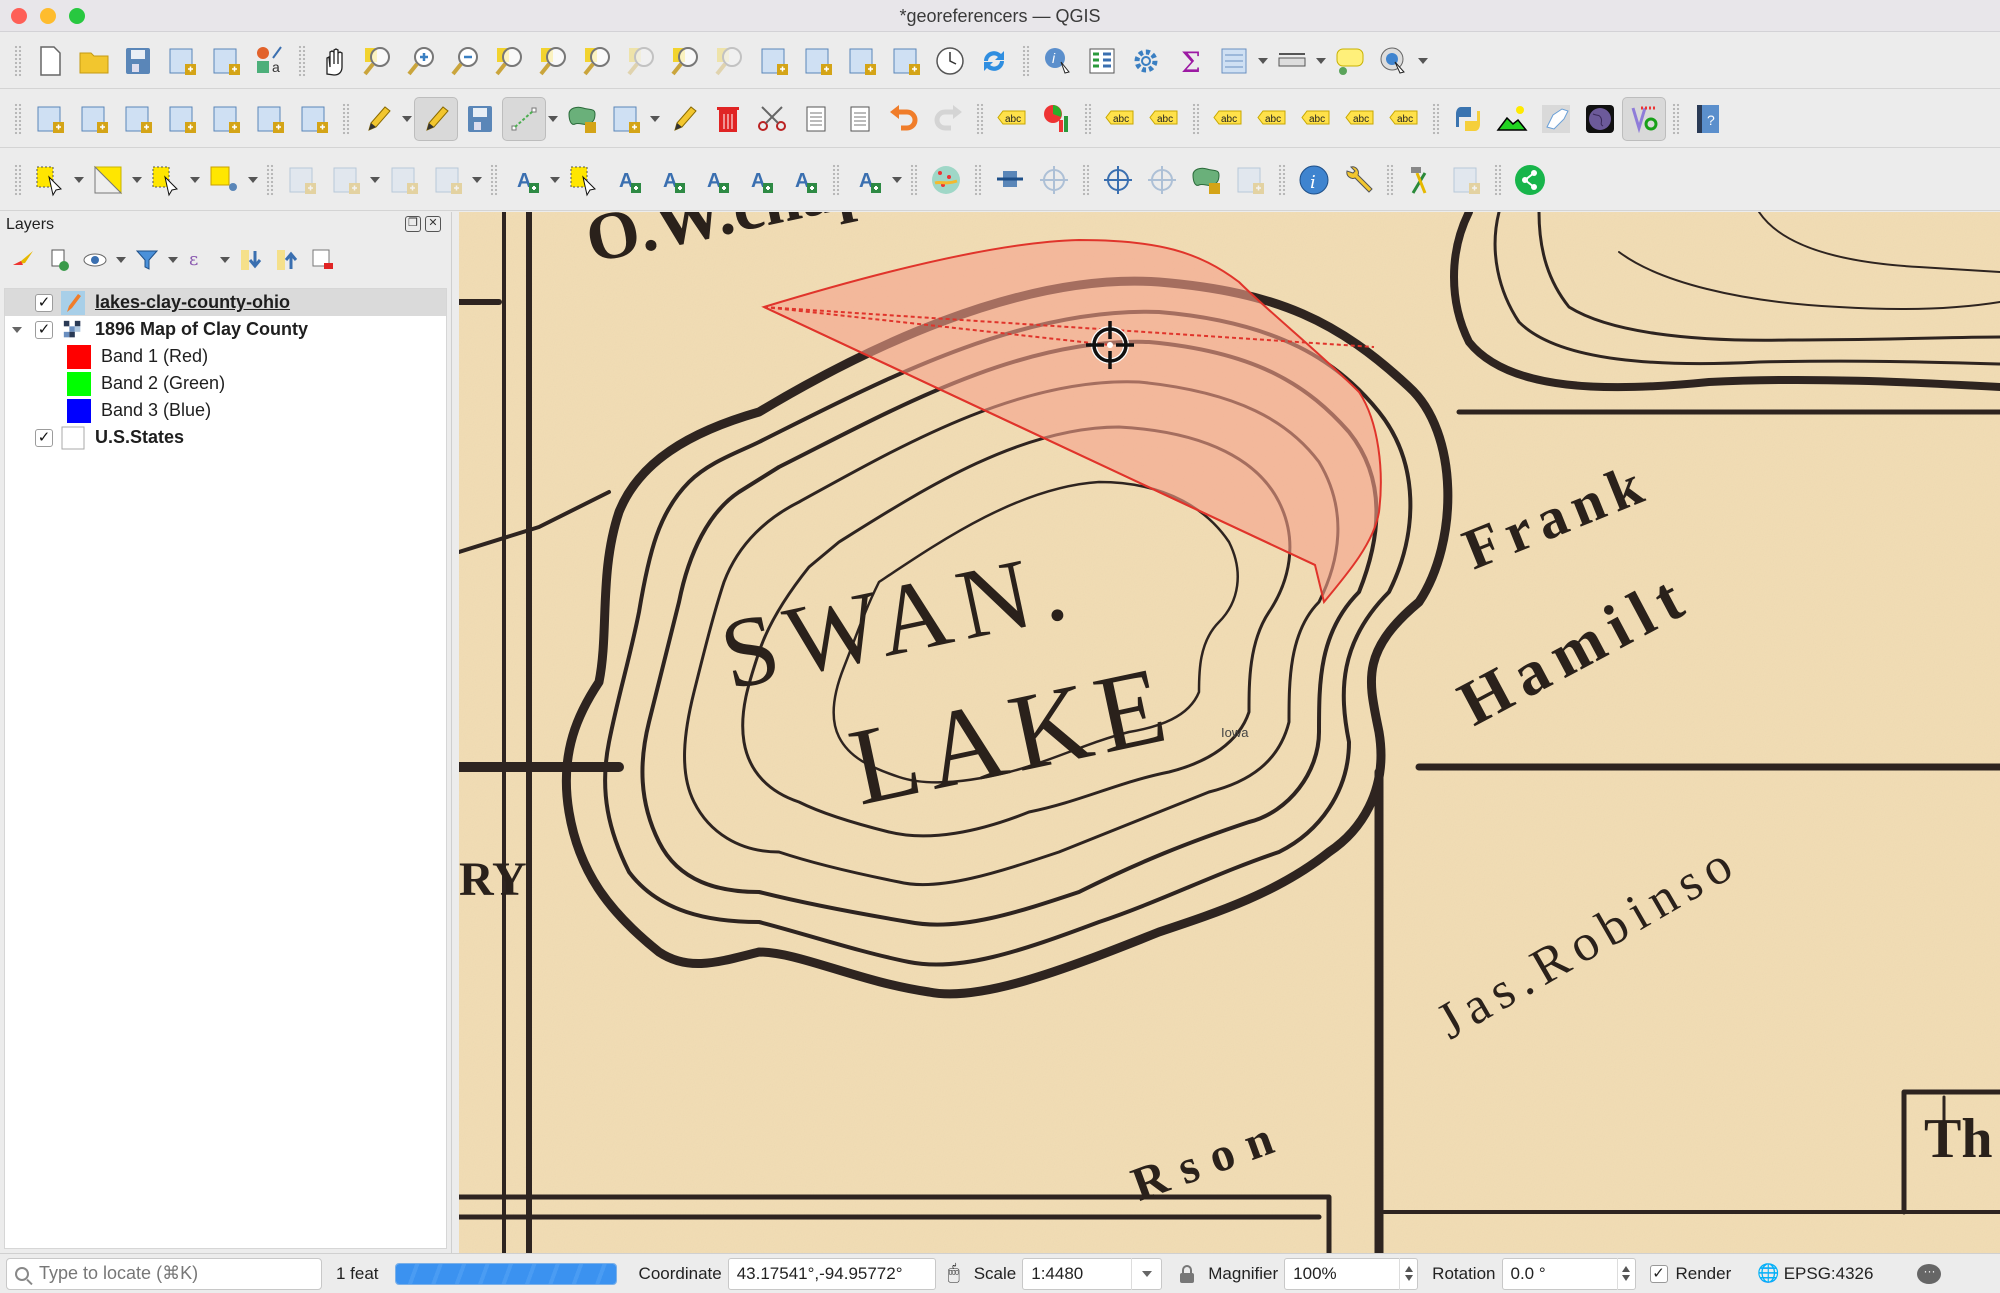 The height and width of the screenshot is (1293, 2000). Describe the element at coordinates (138, 119) in the screenshot. I see `new-shapefile-layer-button` at that location.